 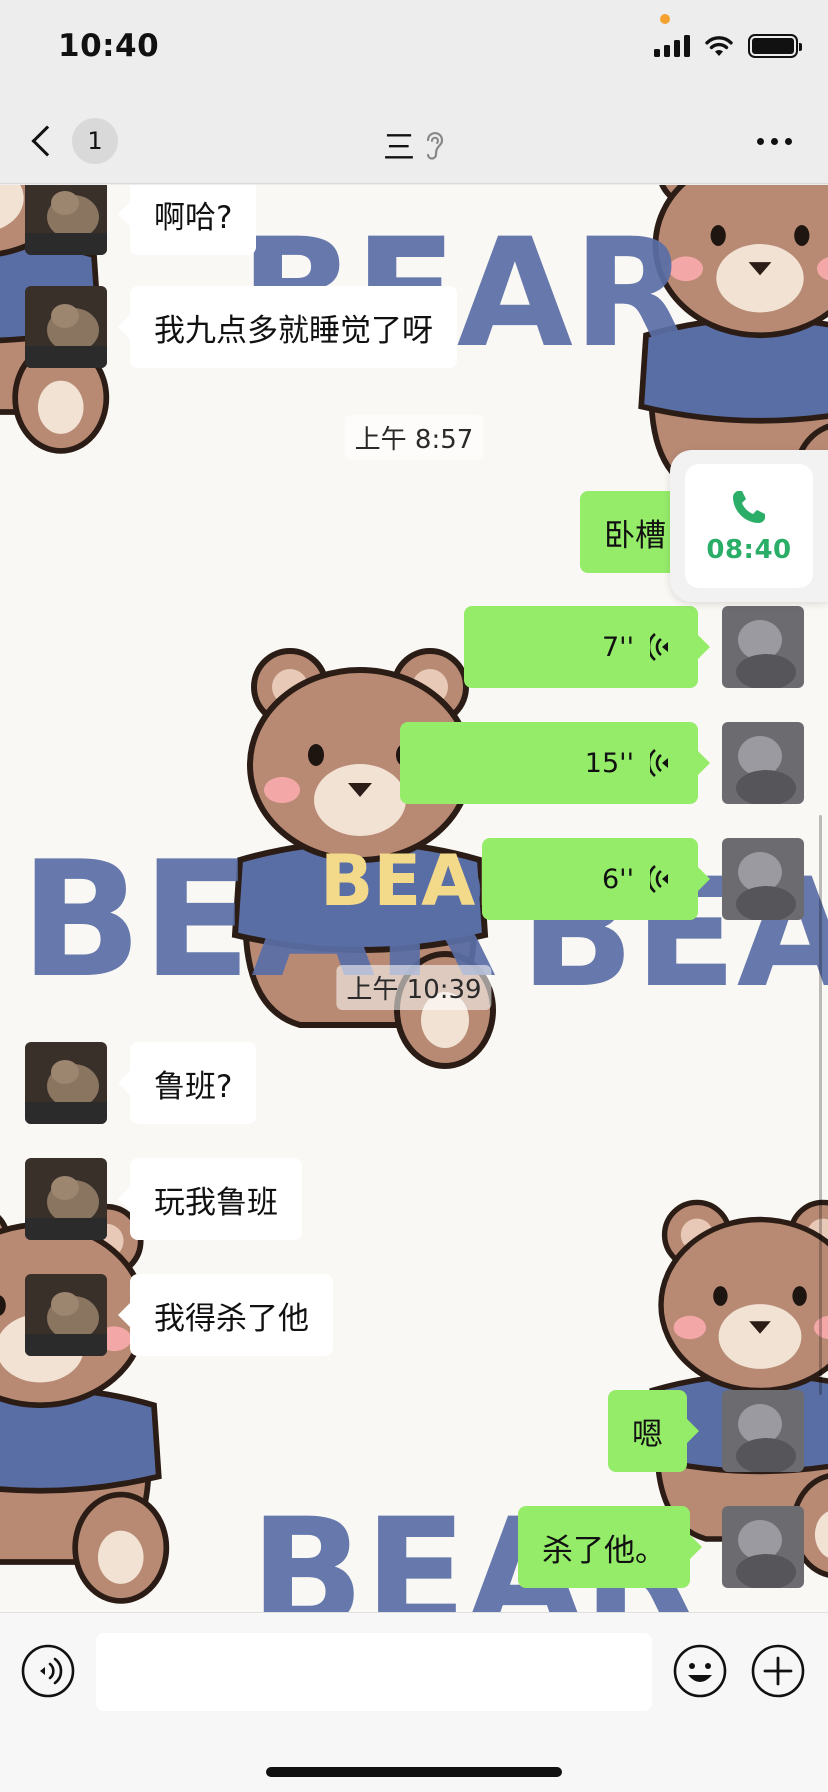 I want to click on chat-title-group: 三, so click(x=414, y=145).